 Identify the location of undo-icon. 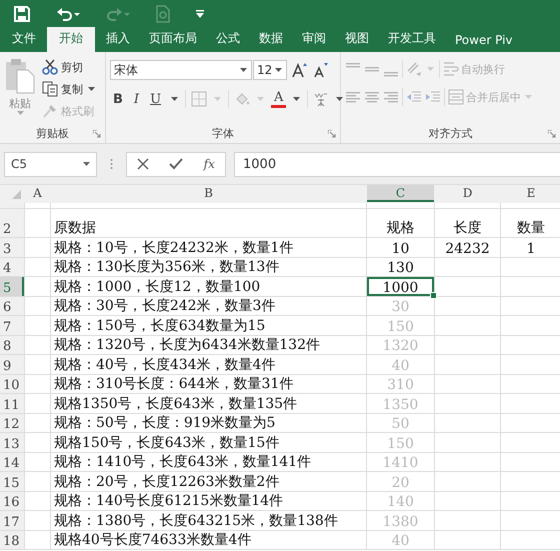
(68, 14).